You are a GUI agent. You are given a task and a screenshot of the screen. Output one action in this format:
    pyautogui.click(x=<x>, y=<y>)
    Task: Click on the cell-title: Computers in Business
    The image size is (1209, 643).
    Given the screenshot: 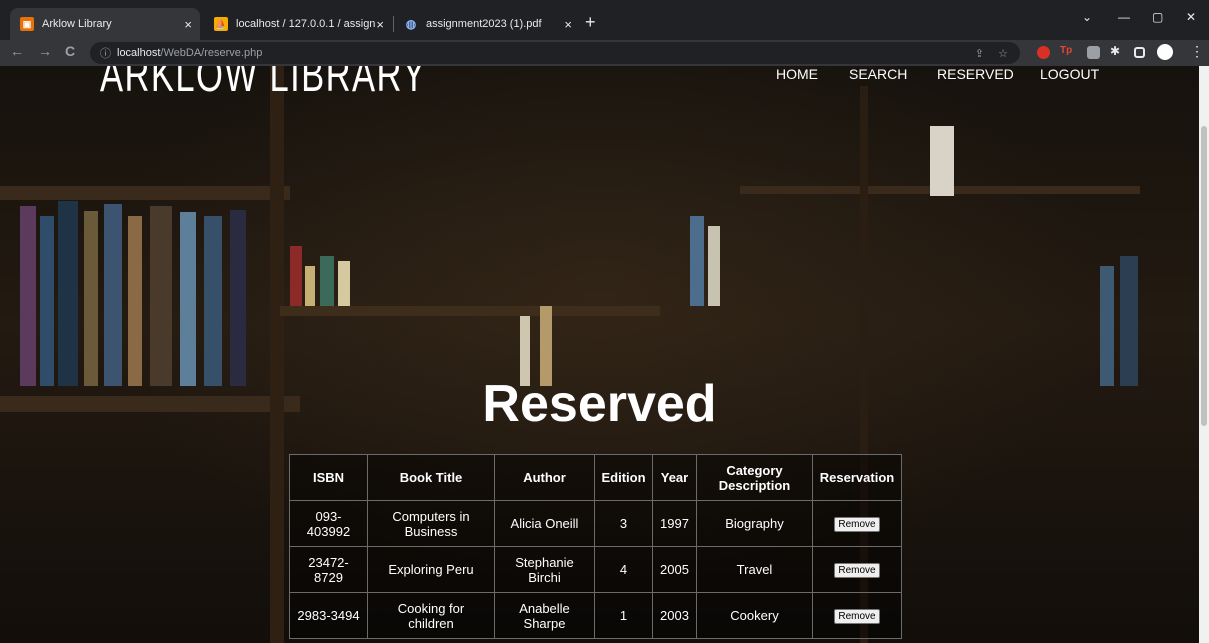 What is the action you would take?
    pyautogui.click(x=431, y=523)
    